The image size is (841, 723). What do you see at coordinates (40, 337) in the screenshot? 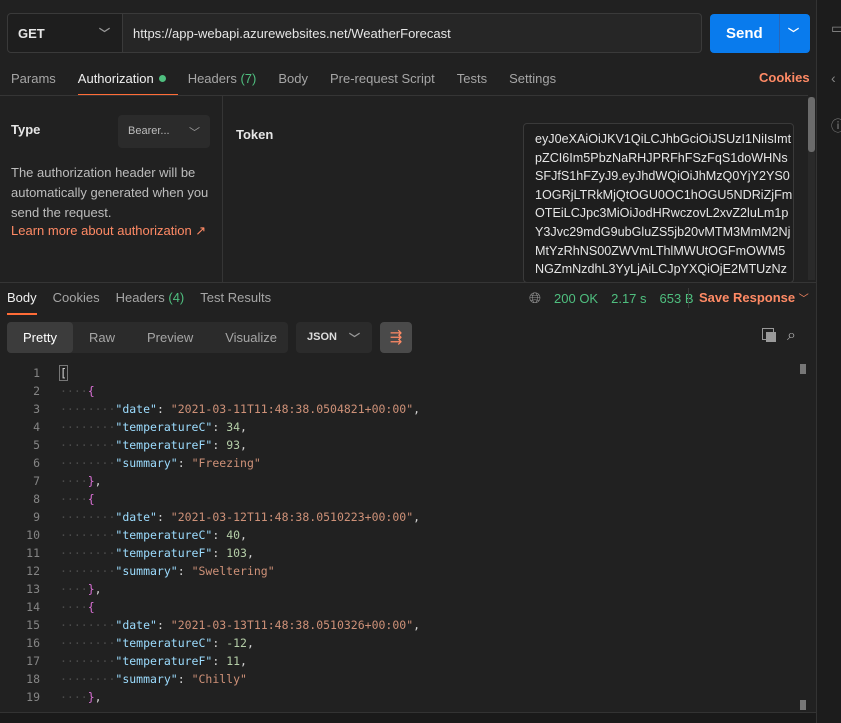
I see `tab-pretty: Pretty` at bounding box center [40, 337].